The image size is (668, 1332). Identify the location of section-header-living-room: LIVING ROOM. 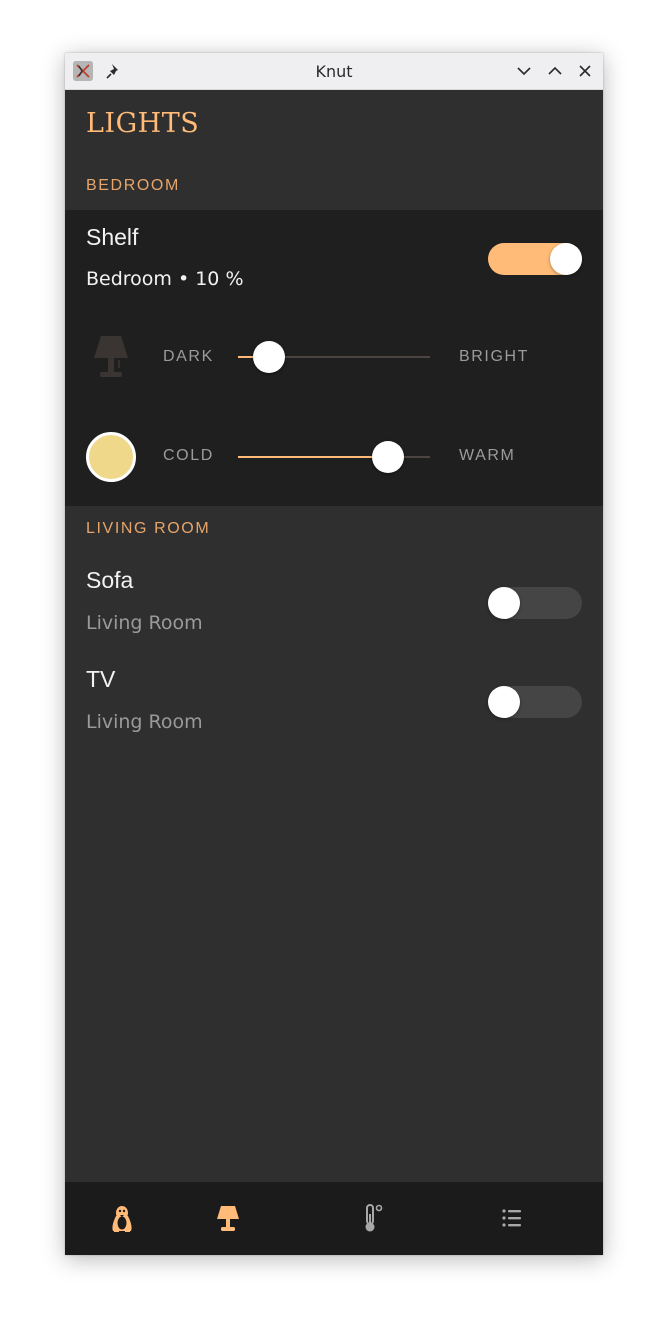
(148, 528).